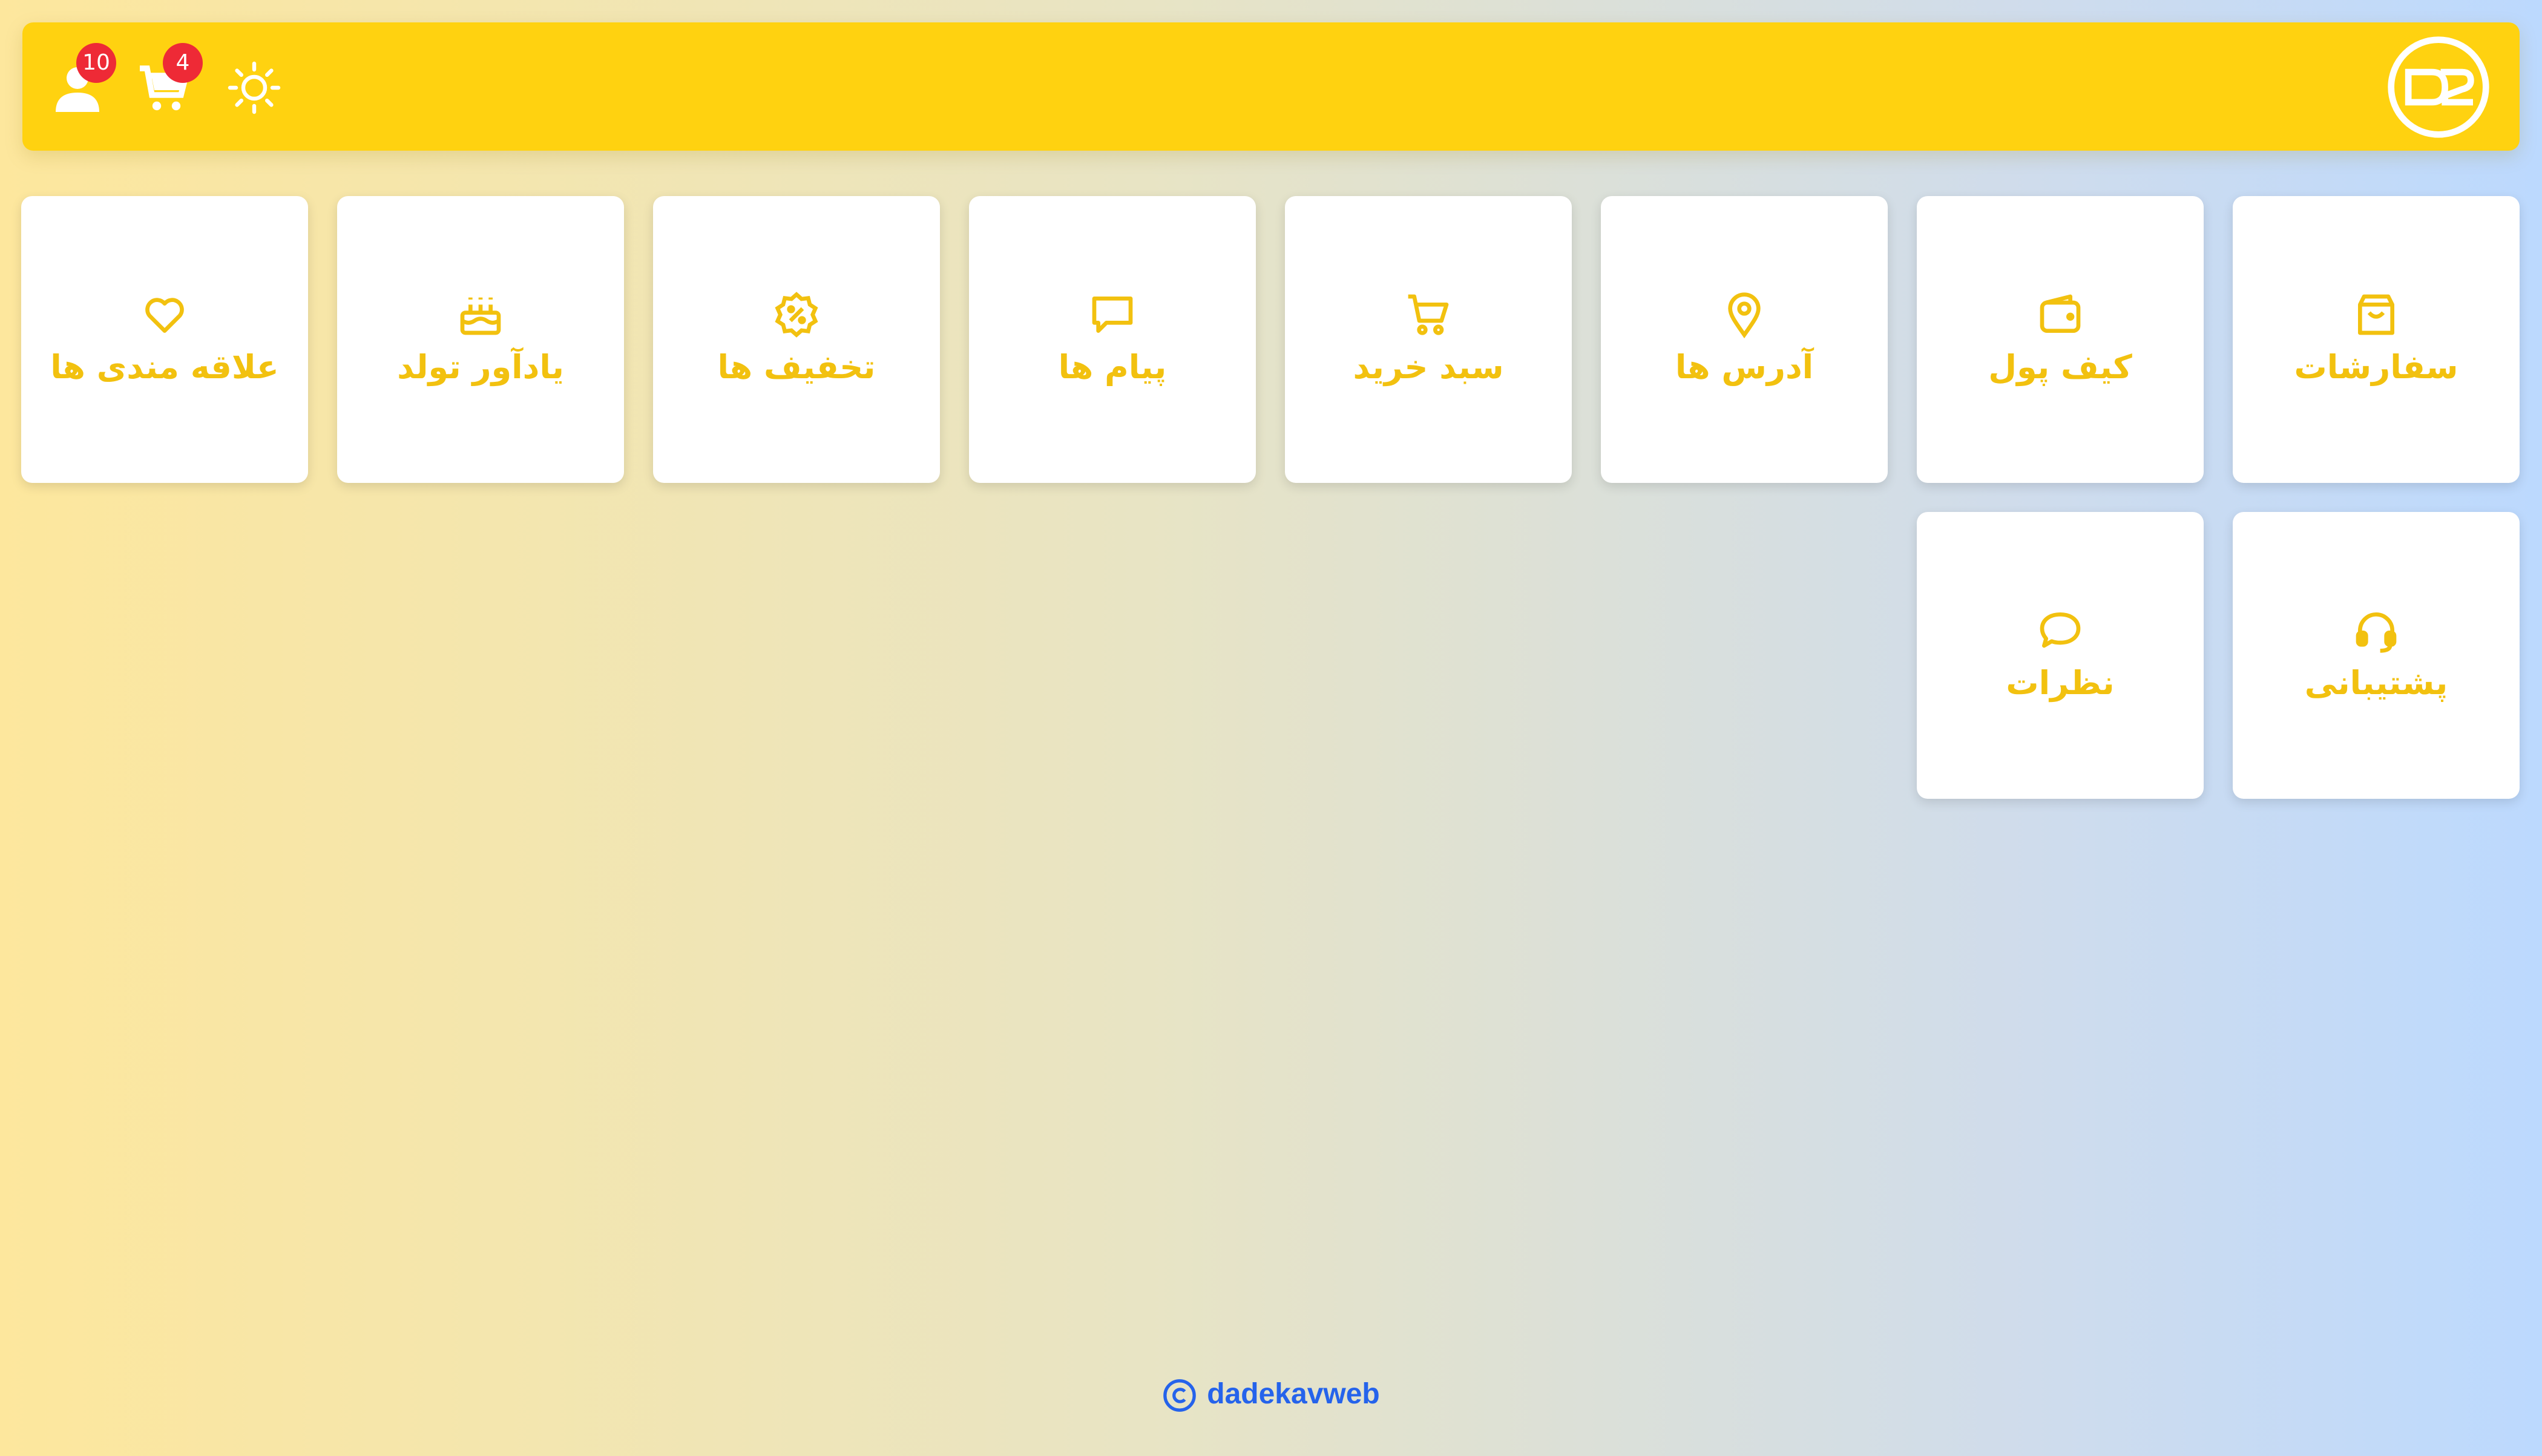  What do you see at coordinates (2376, 367) in the screenshot?
I see `card-label: سفارشات` at bounding box center [2376, 367].